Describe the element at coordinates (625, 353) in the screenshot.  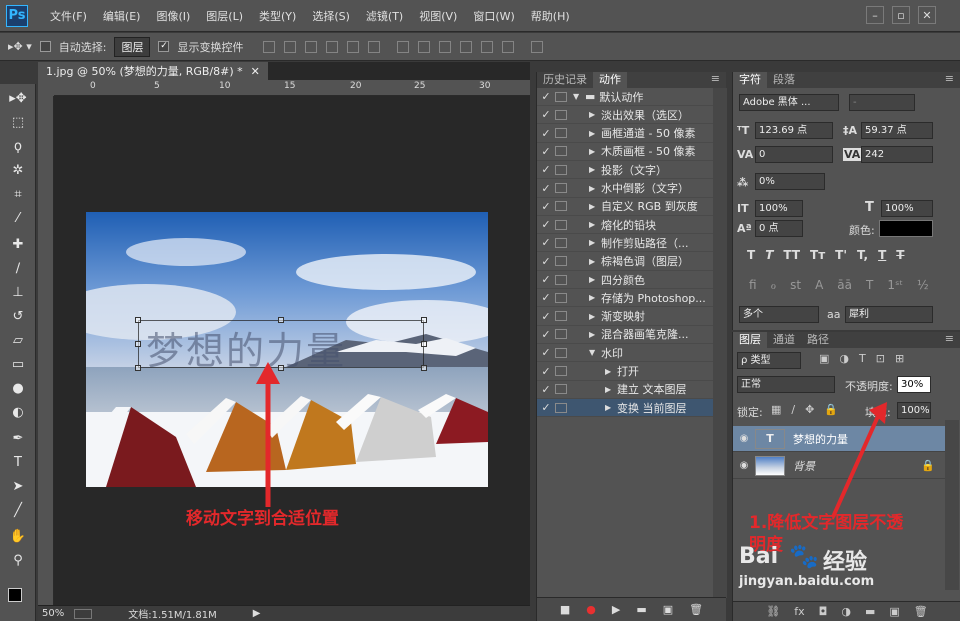
I see `action-row: ✓ ▼ 水印` at that location.